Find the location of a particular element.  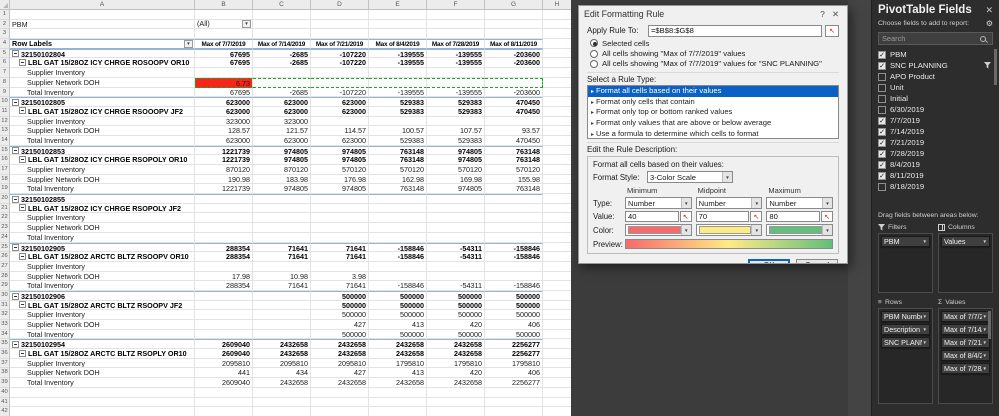

cell-F3 is located at coordinates (456, 34).